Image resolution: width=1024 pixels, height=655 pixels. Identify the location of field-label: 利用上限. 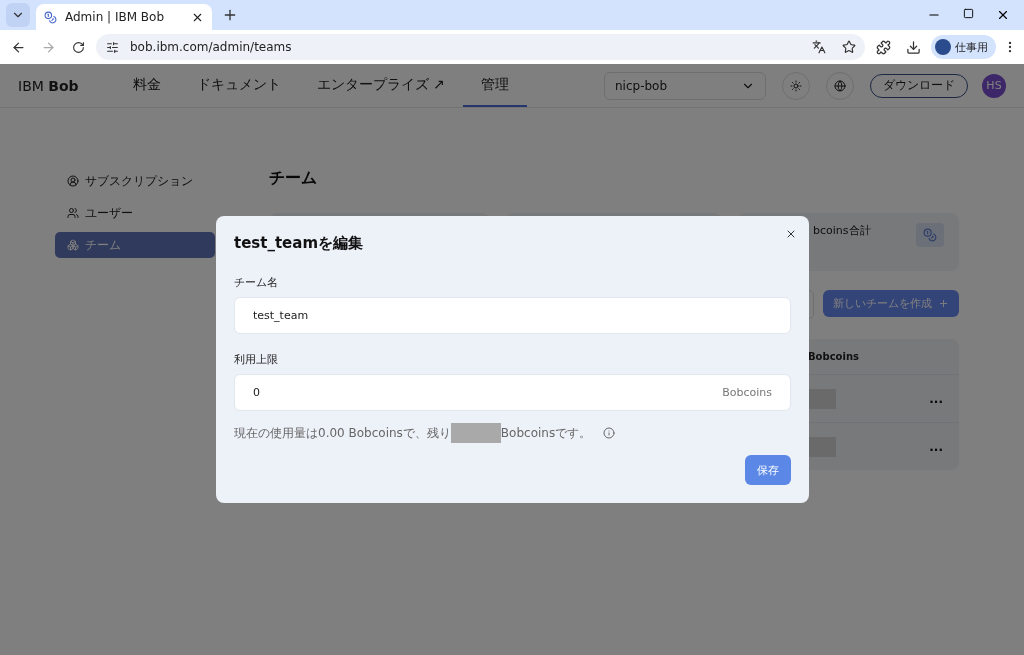
(256, 359).